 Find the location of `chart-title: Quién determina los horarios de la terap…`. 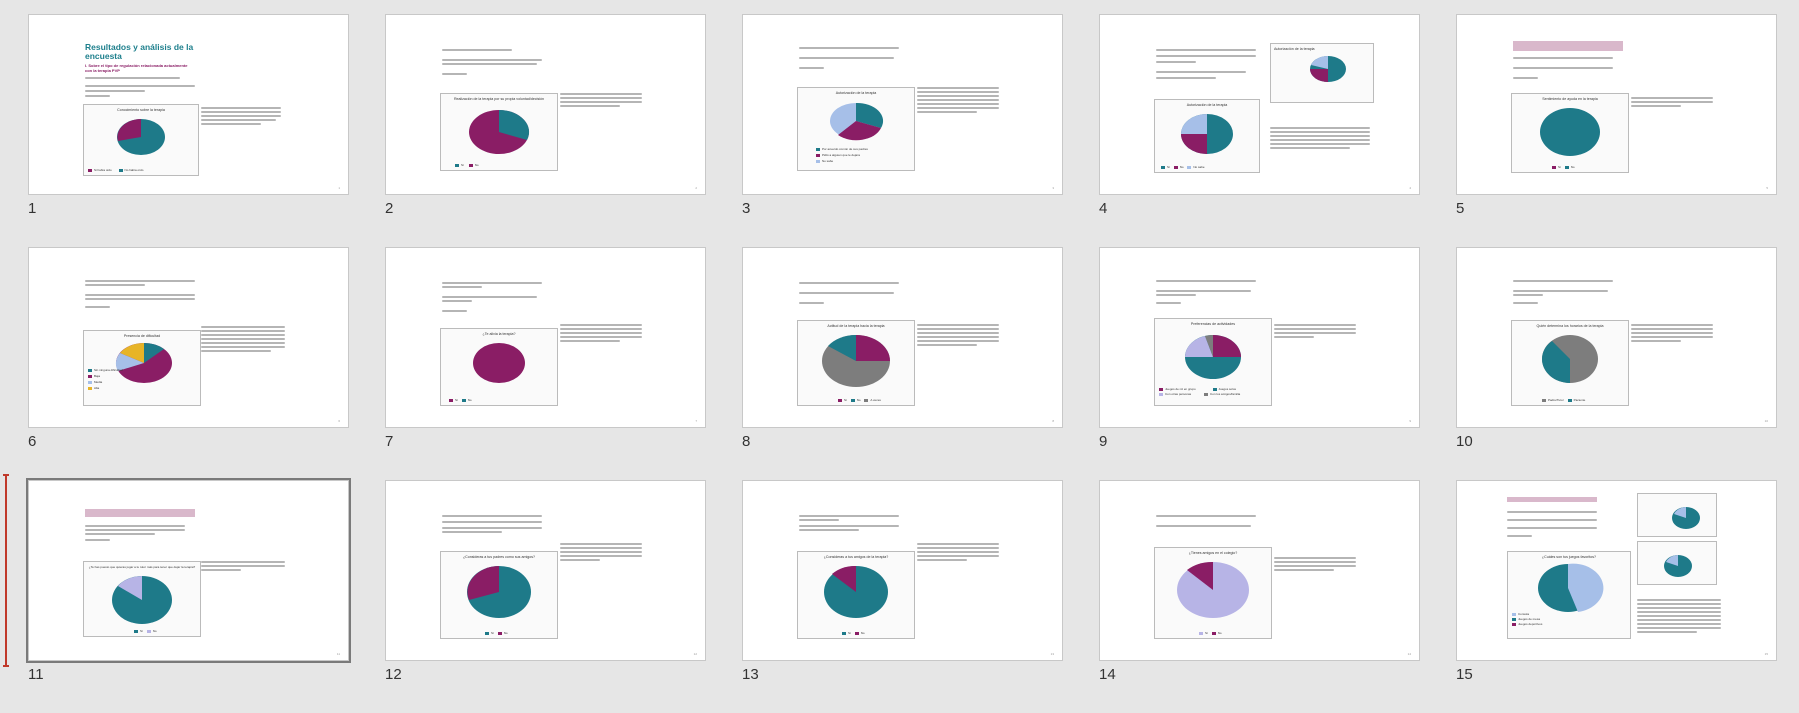

chart-title: Quién determina los horarios de la terap… is located at coordinates (1570, 326).